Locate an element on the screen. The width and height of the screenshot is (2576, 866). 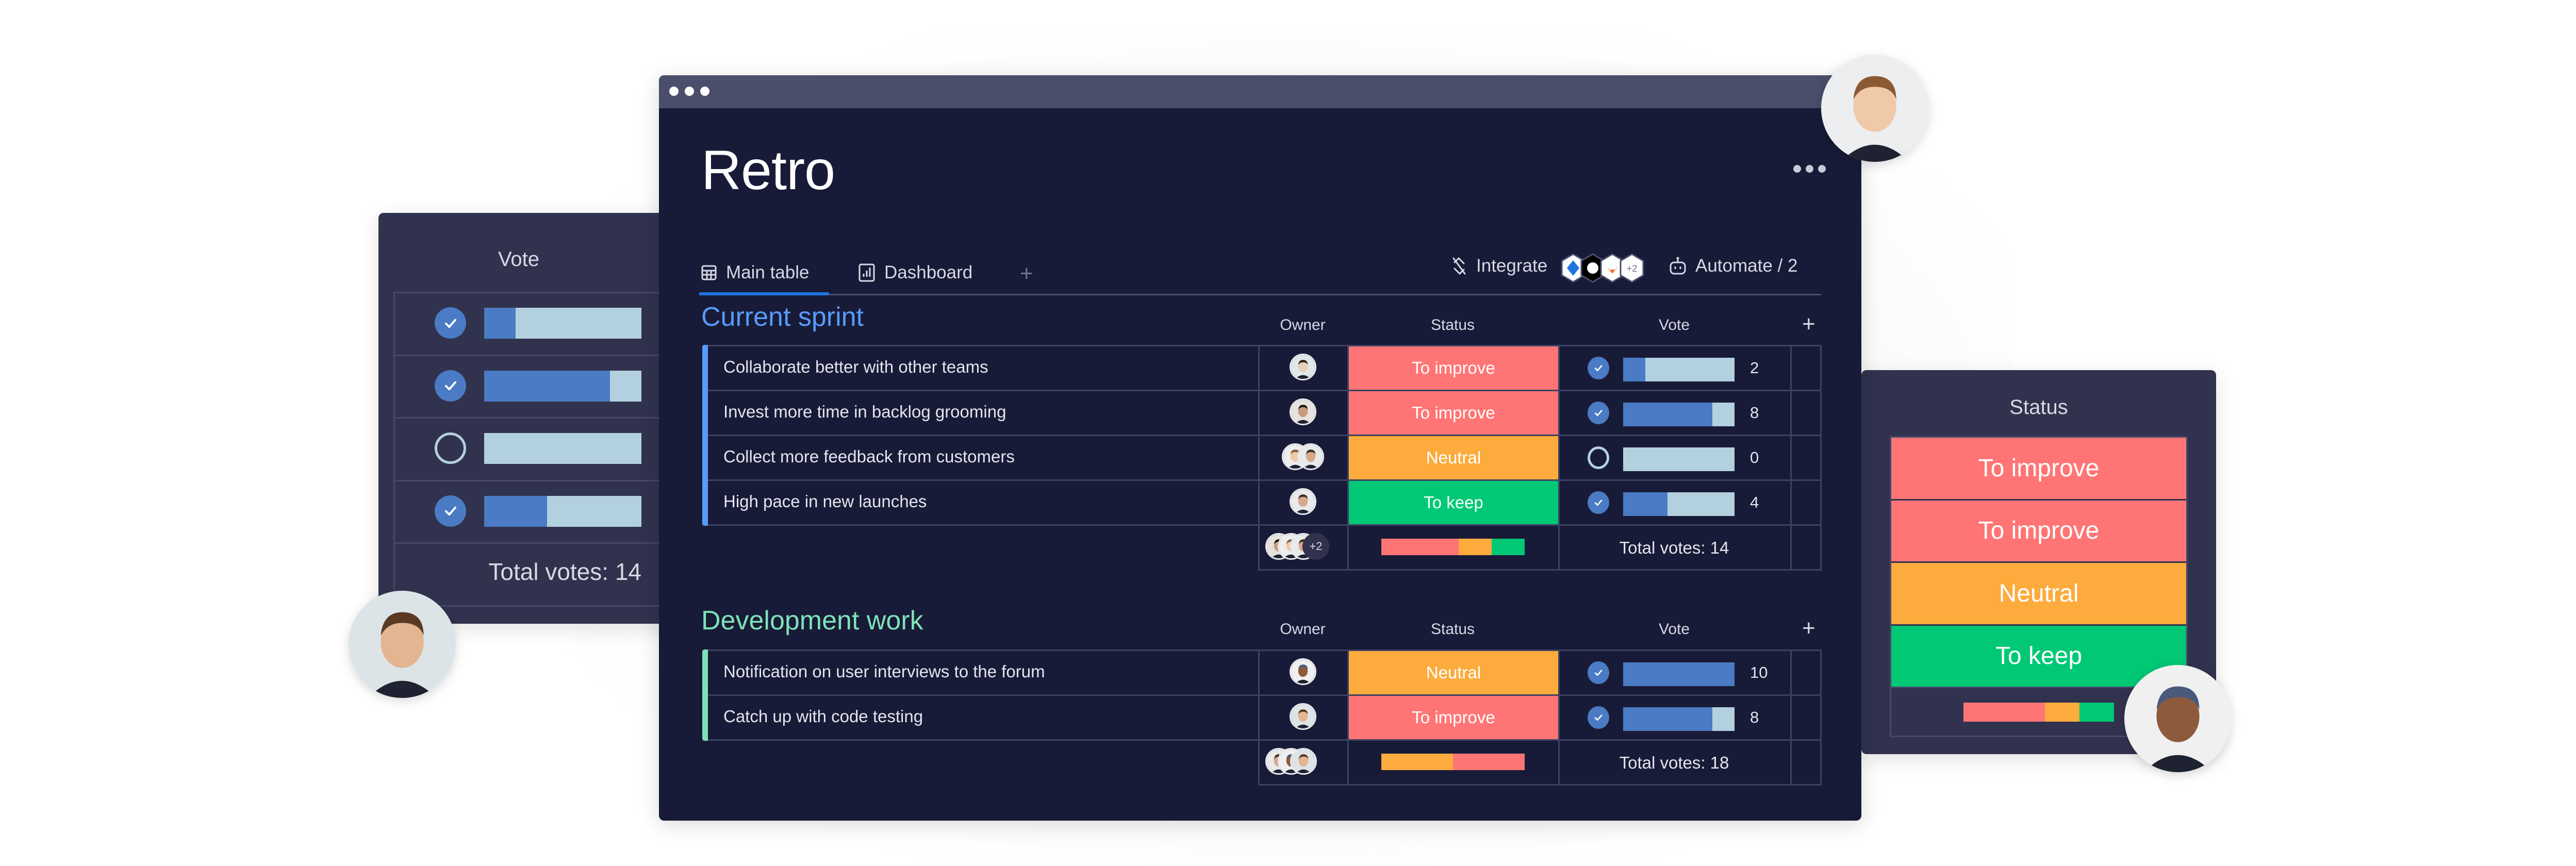
more-owners-badge: +2 is located at coordinates (1315, 546).